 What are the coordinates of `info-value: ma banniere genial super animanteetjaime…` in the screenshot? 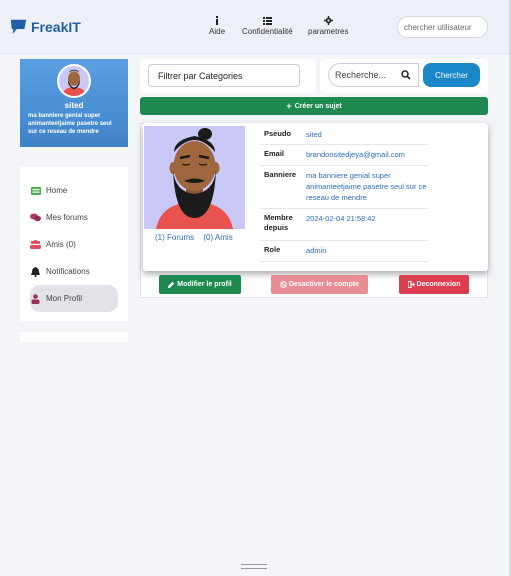 It's located at (366, 186).